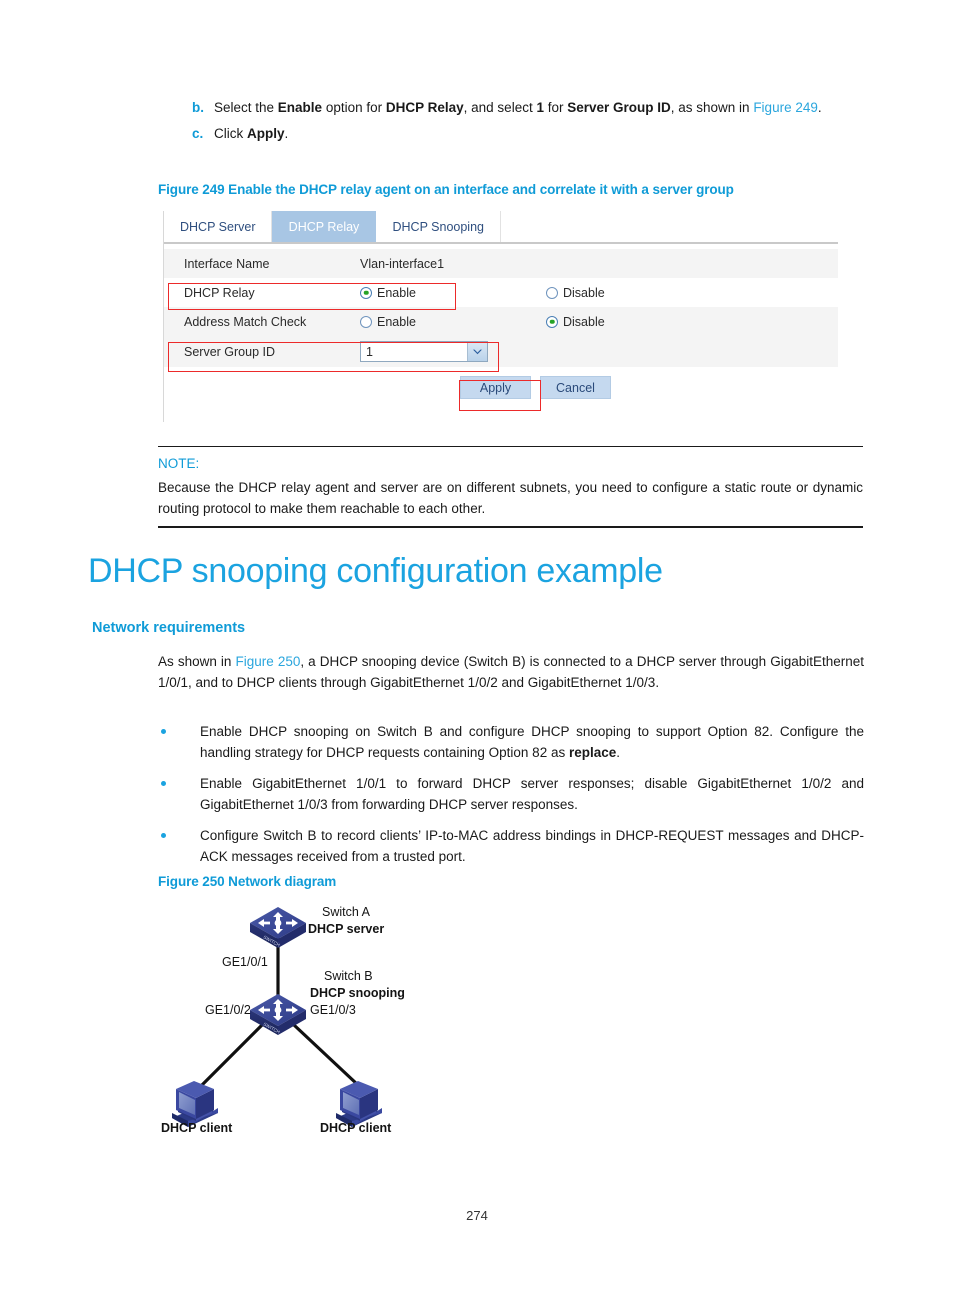  Describe the element at coordinates (356, 1128) in the screenshot. I see `dhcp-client-right-label: DHCP client` at that location.